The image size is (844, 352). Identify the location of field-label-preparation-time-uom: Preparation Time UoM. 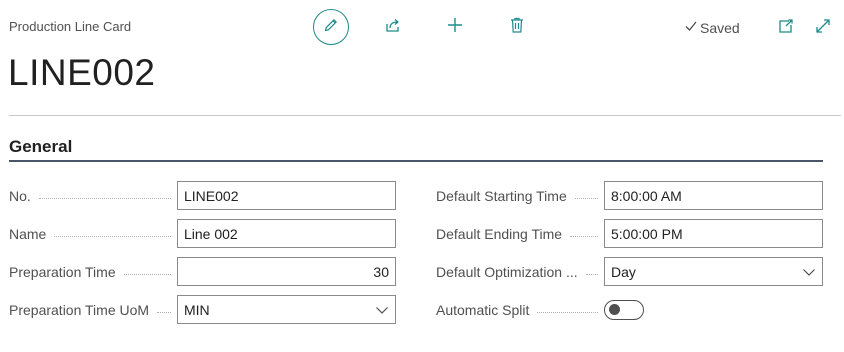
(93, 310).